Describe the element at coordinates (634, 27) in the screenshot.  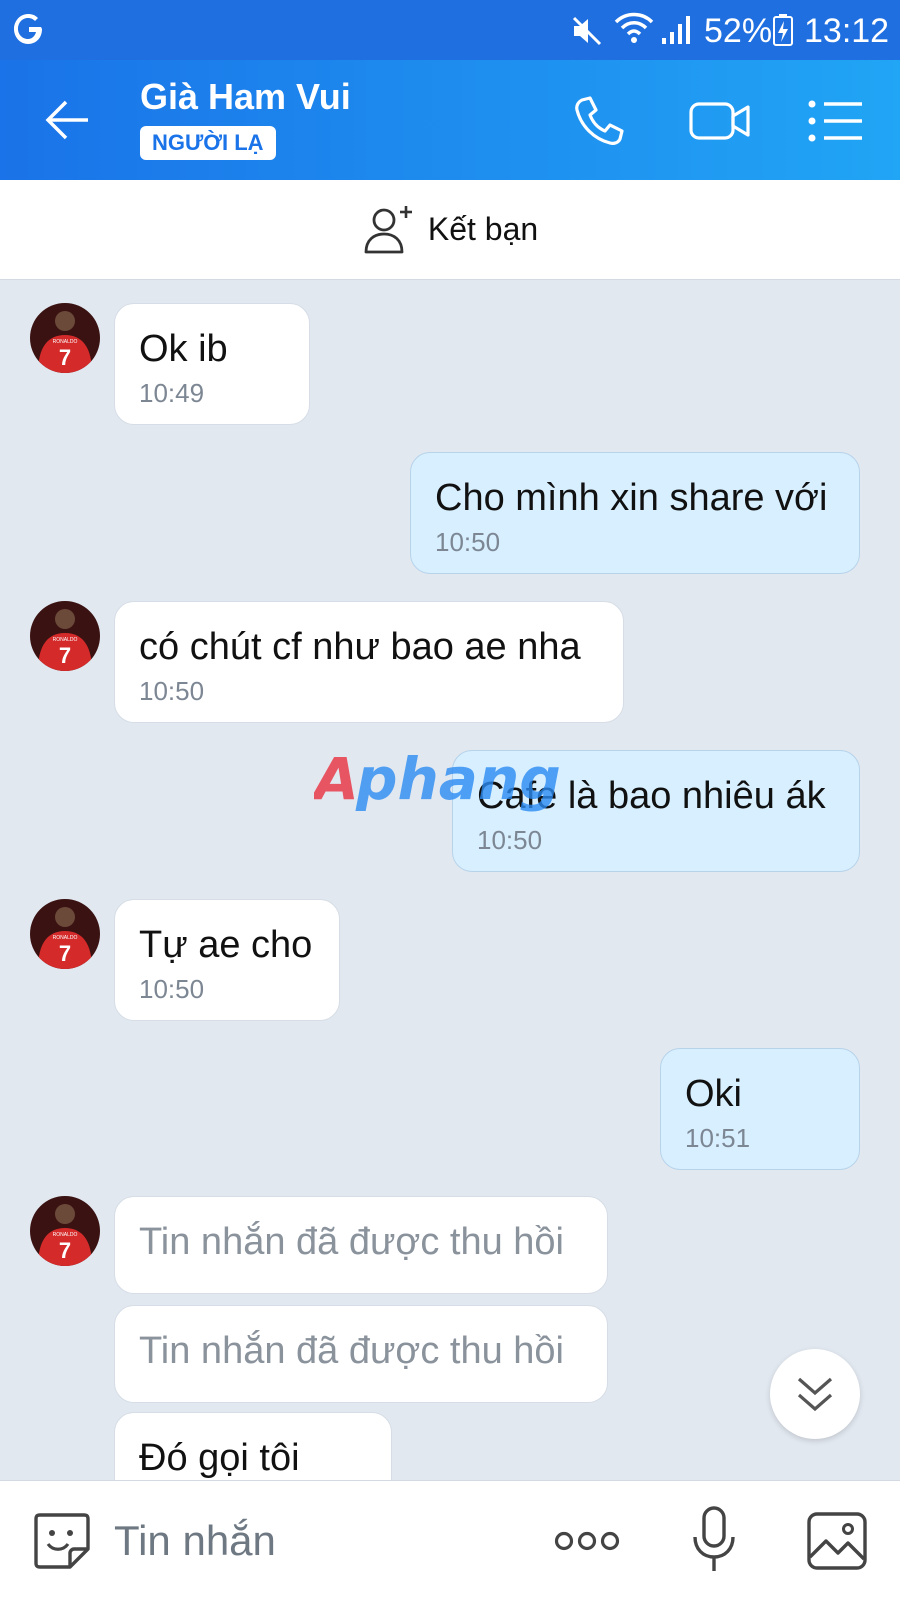
I see `wifi-icon` at that location.